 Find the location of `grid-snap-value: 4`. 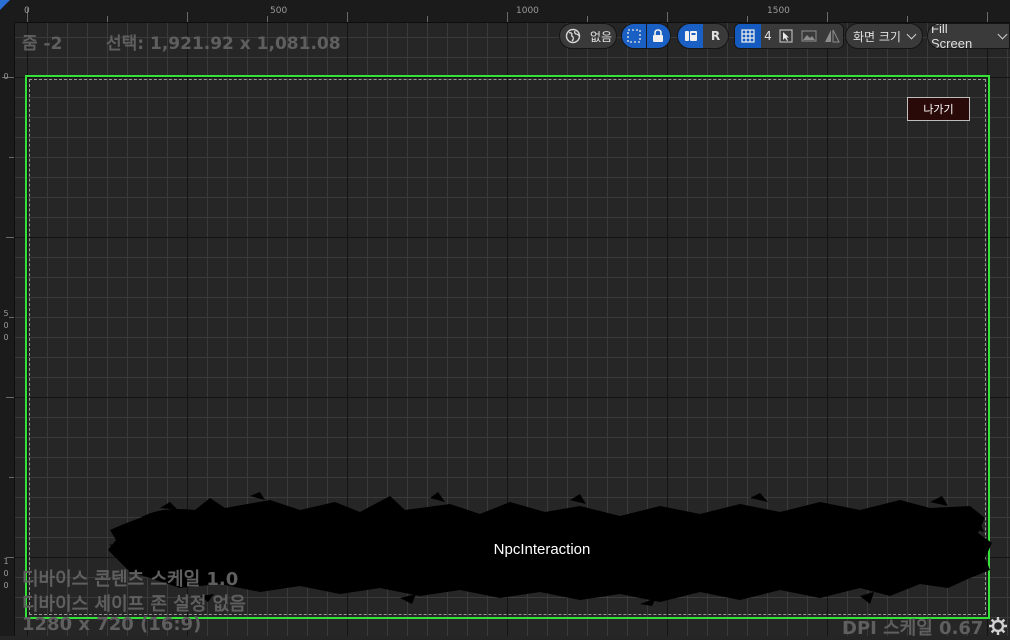

grid-snap-value: 4 is located at coordinates (768, 36).